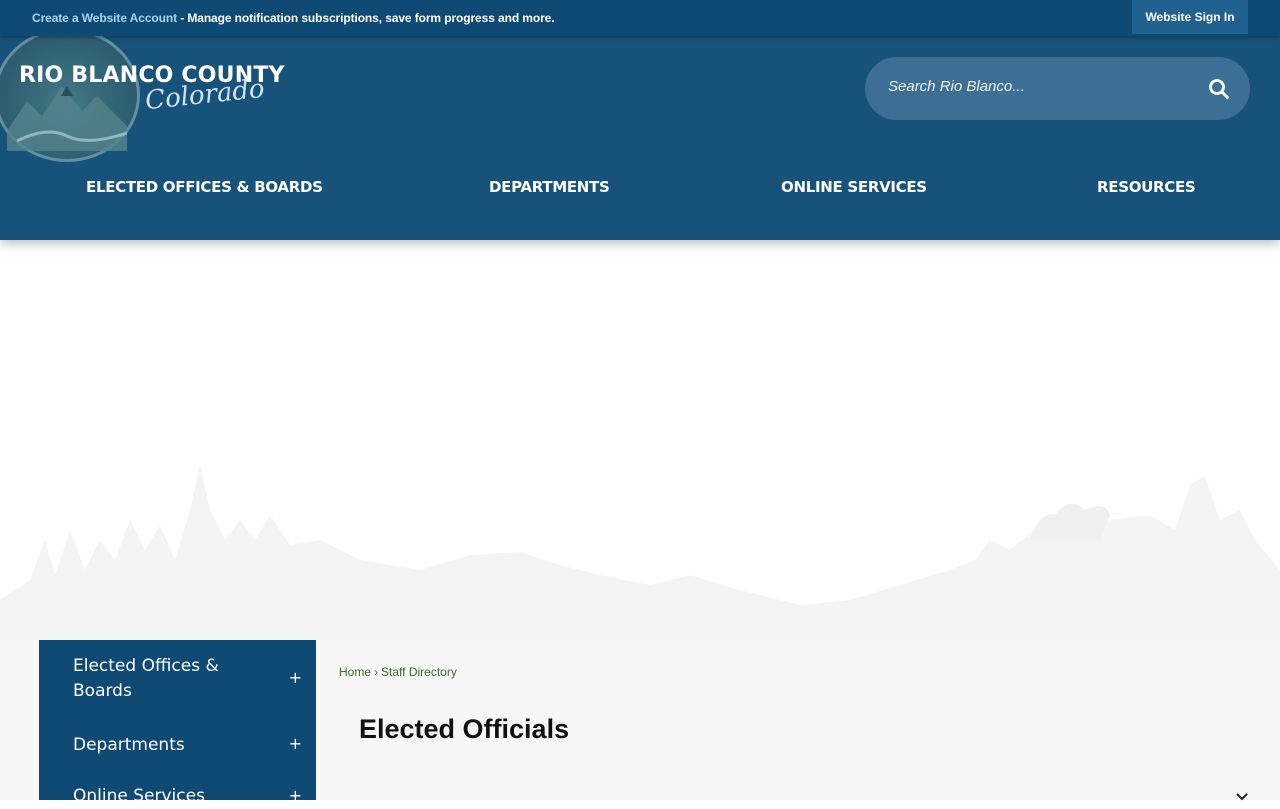  Describe the element at coordinates (153, 745) in the screenshot. I see `sidebar-item-departments: Departments` at that location.